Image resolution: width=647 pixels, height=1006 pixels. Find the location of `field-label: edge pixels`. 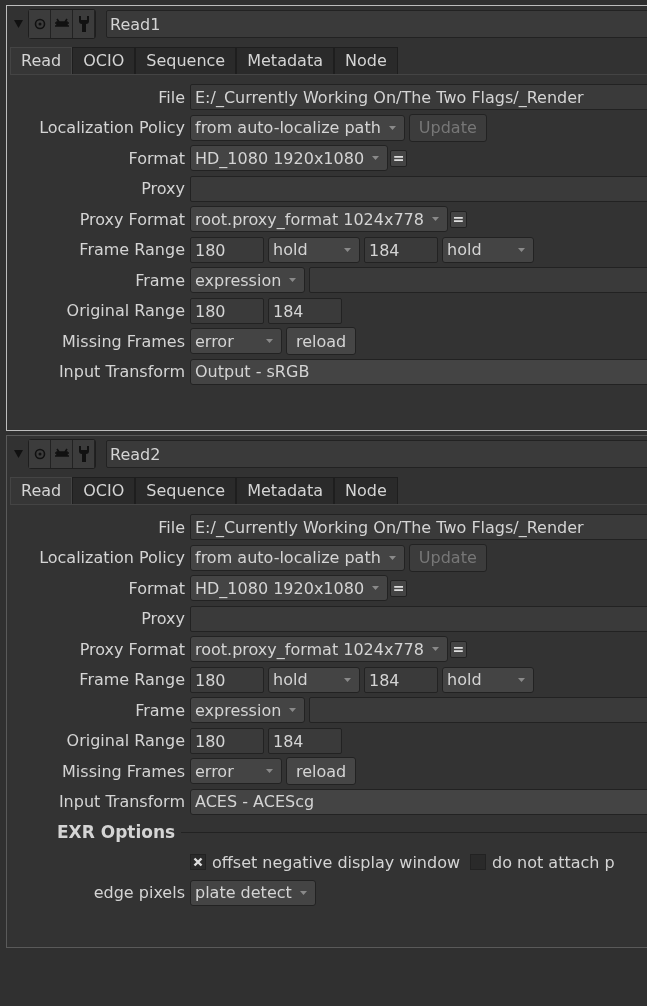

field-label: edge pixels is located at coordinates (139, 893).